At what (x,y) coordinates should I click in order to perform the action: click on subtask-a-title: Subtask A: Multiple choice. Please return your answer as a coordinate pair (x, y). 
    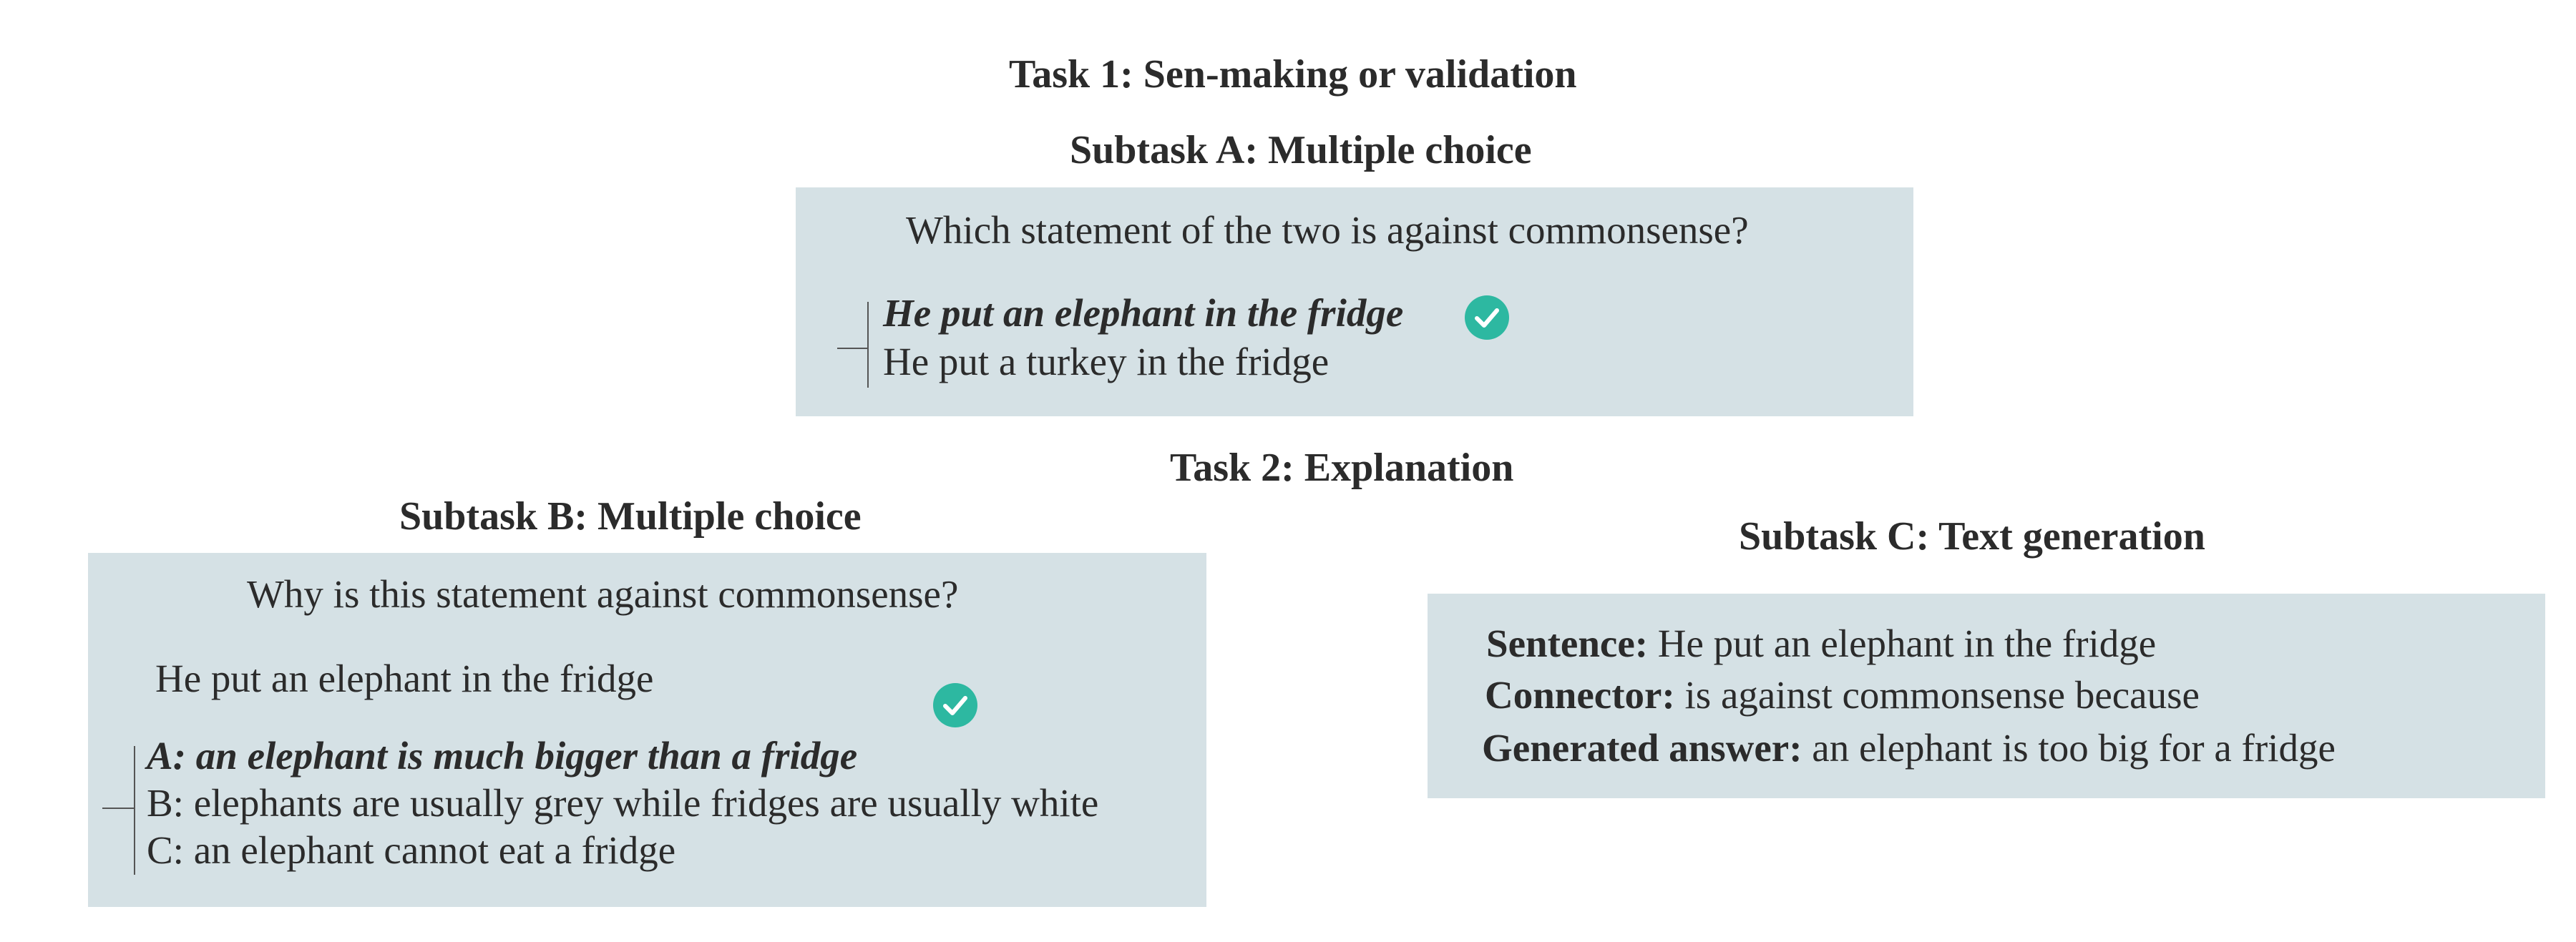
    Looking at the image, I should click on (1301, 150).